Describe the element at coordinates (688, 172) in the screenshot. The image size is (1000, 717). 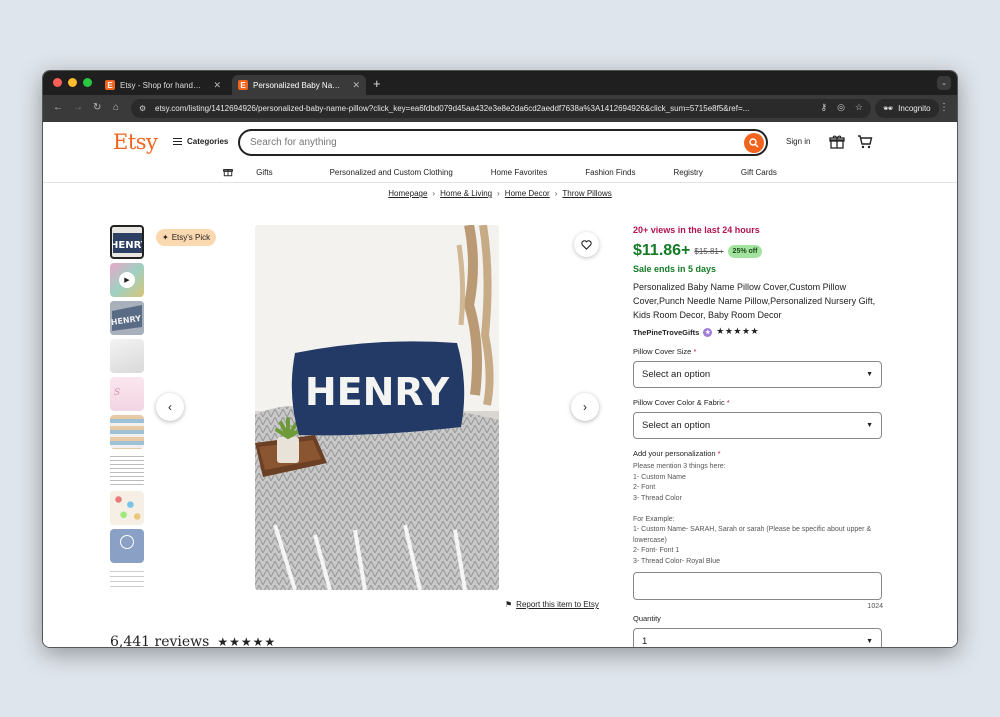
I see `subnav-item-registry: Registry` at that location.